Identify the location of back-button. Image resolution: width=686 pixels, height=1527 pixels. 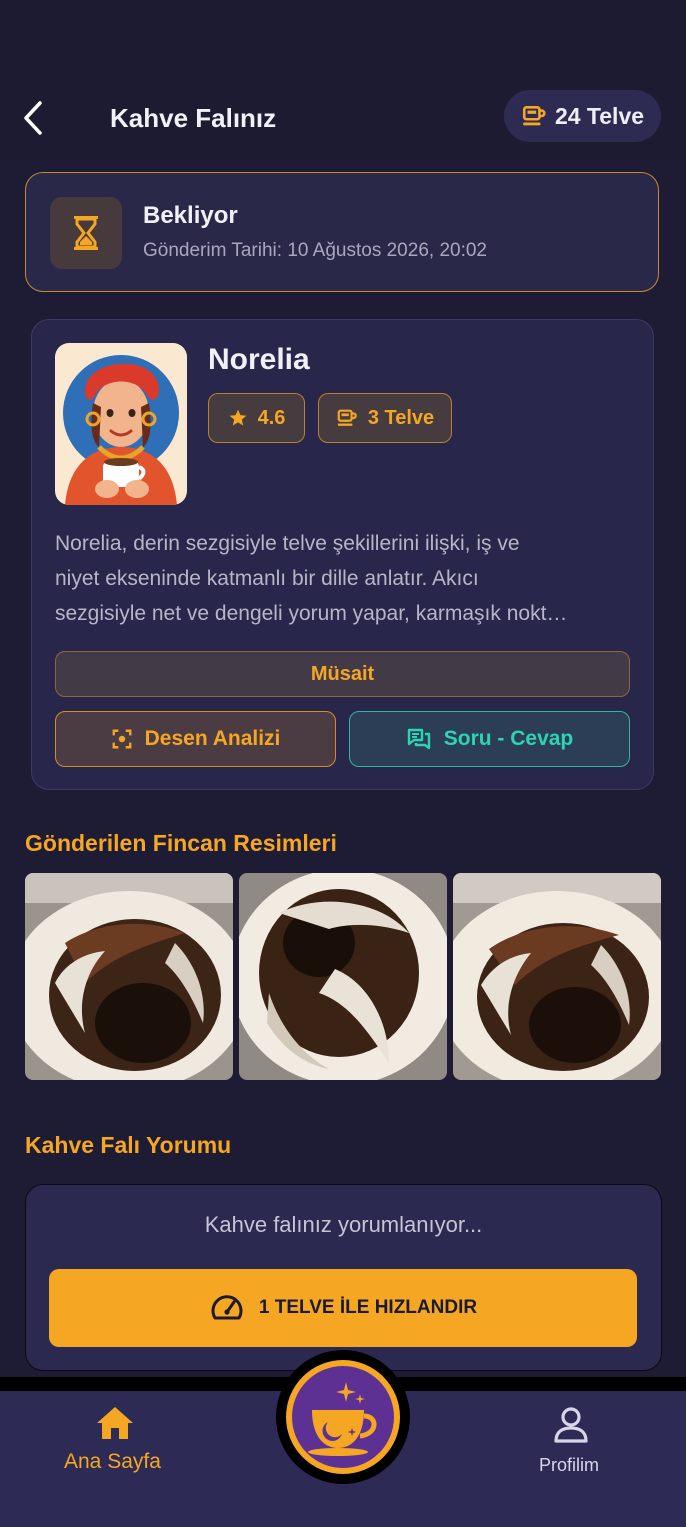
(35, 118).